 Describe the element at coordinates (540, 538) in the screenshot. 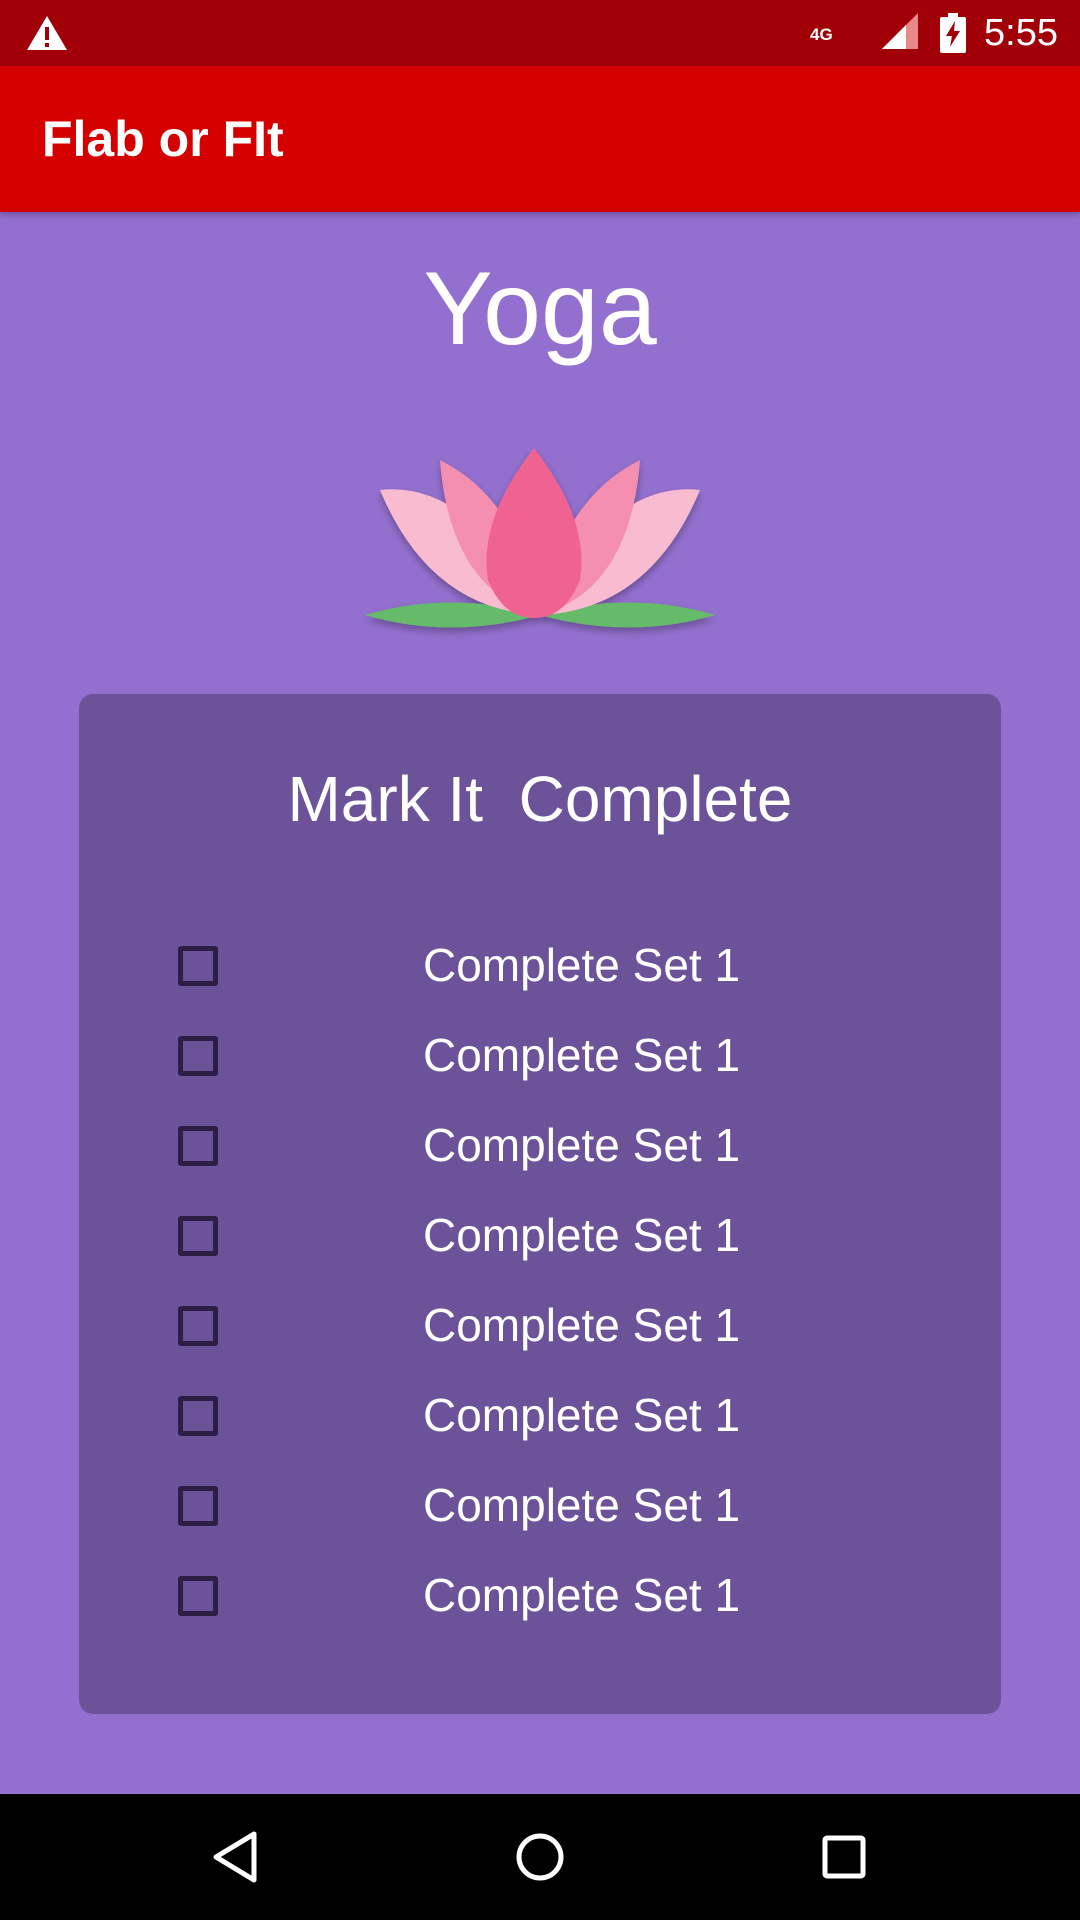

I see `lotus-icon` at that location.